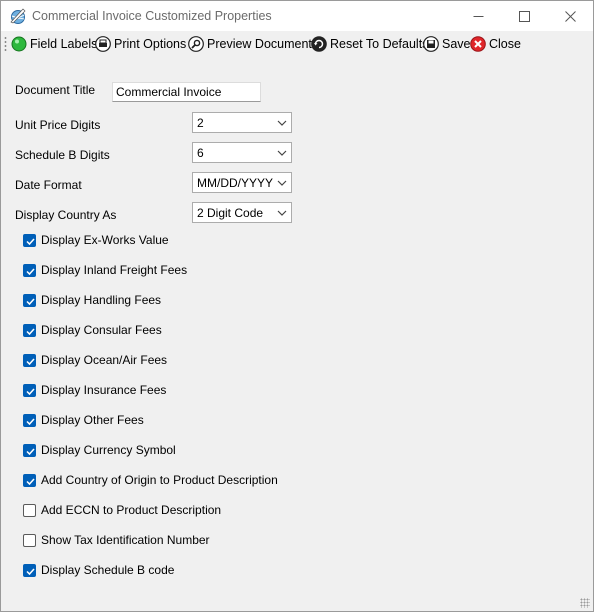  I want to click on unit-price-digits-value: 2, so click(200, 123).